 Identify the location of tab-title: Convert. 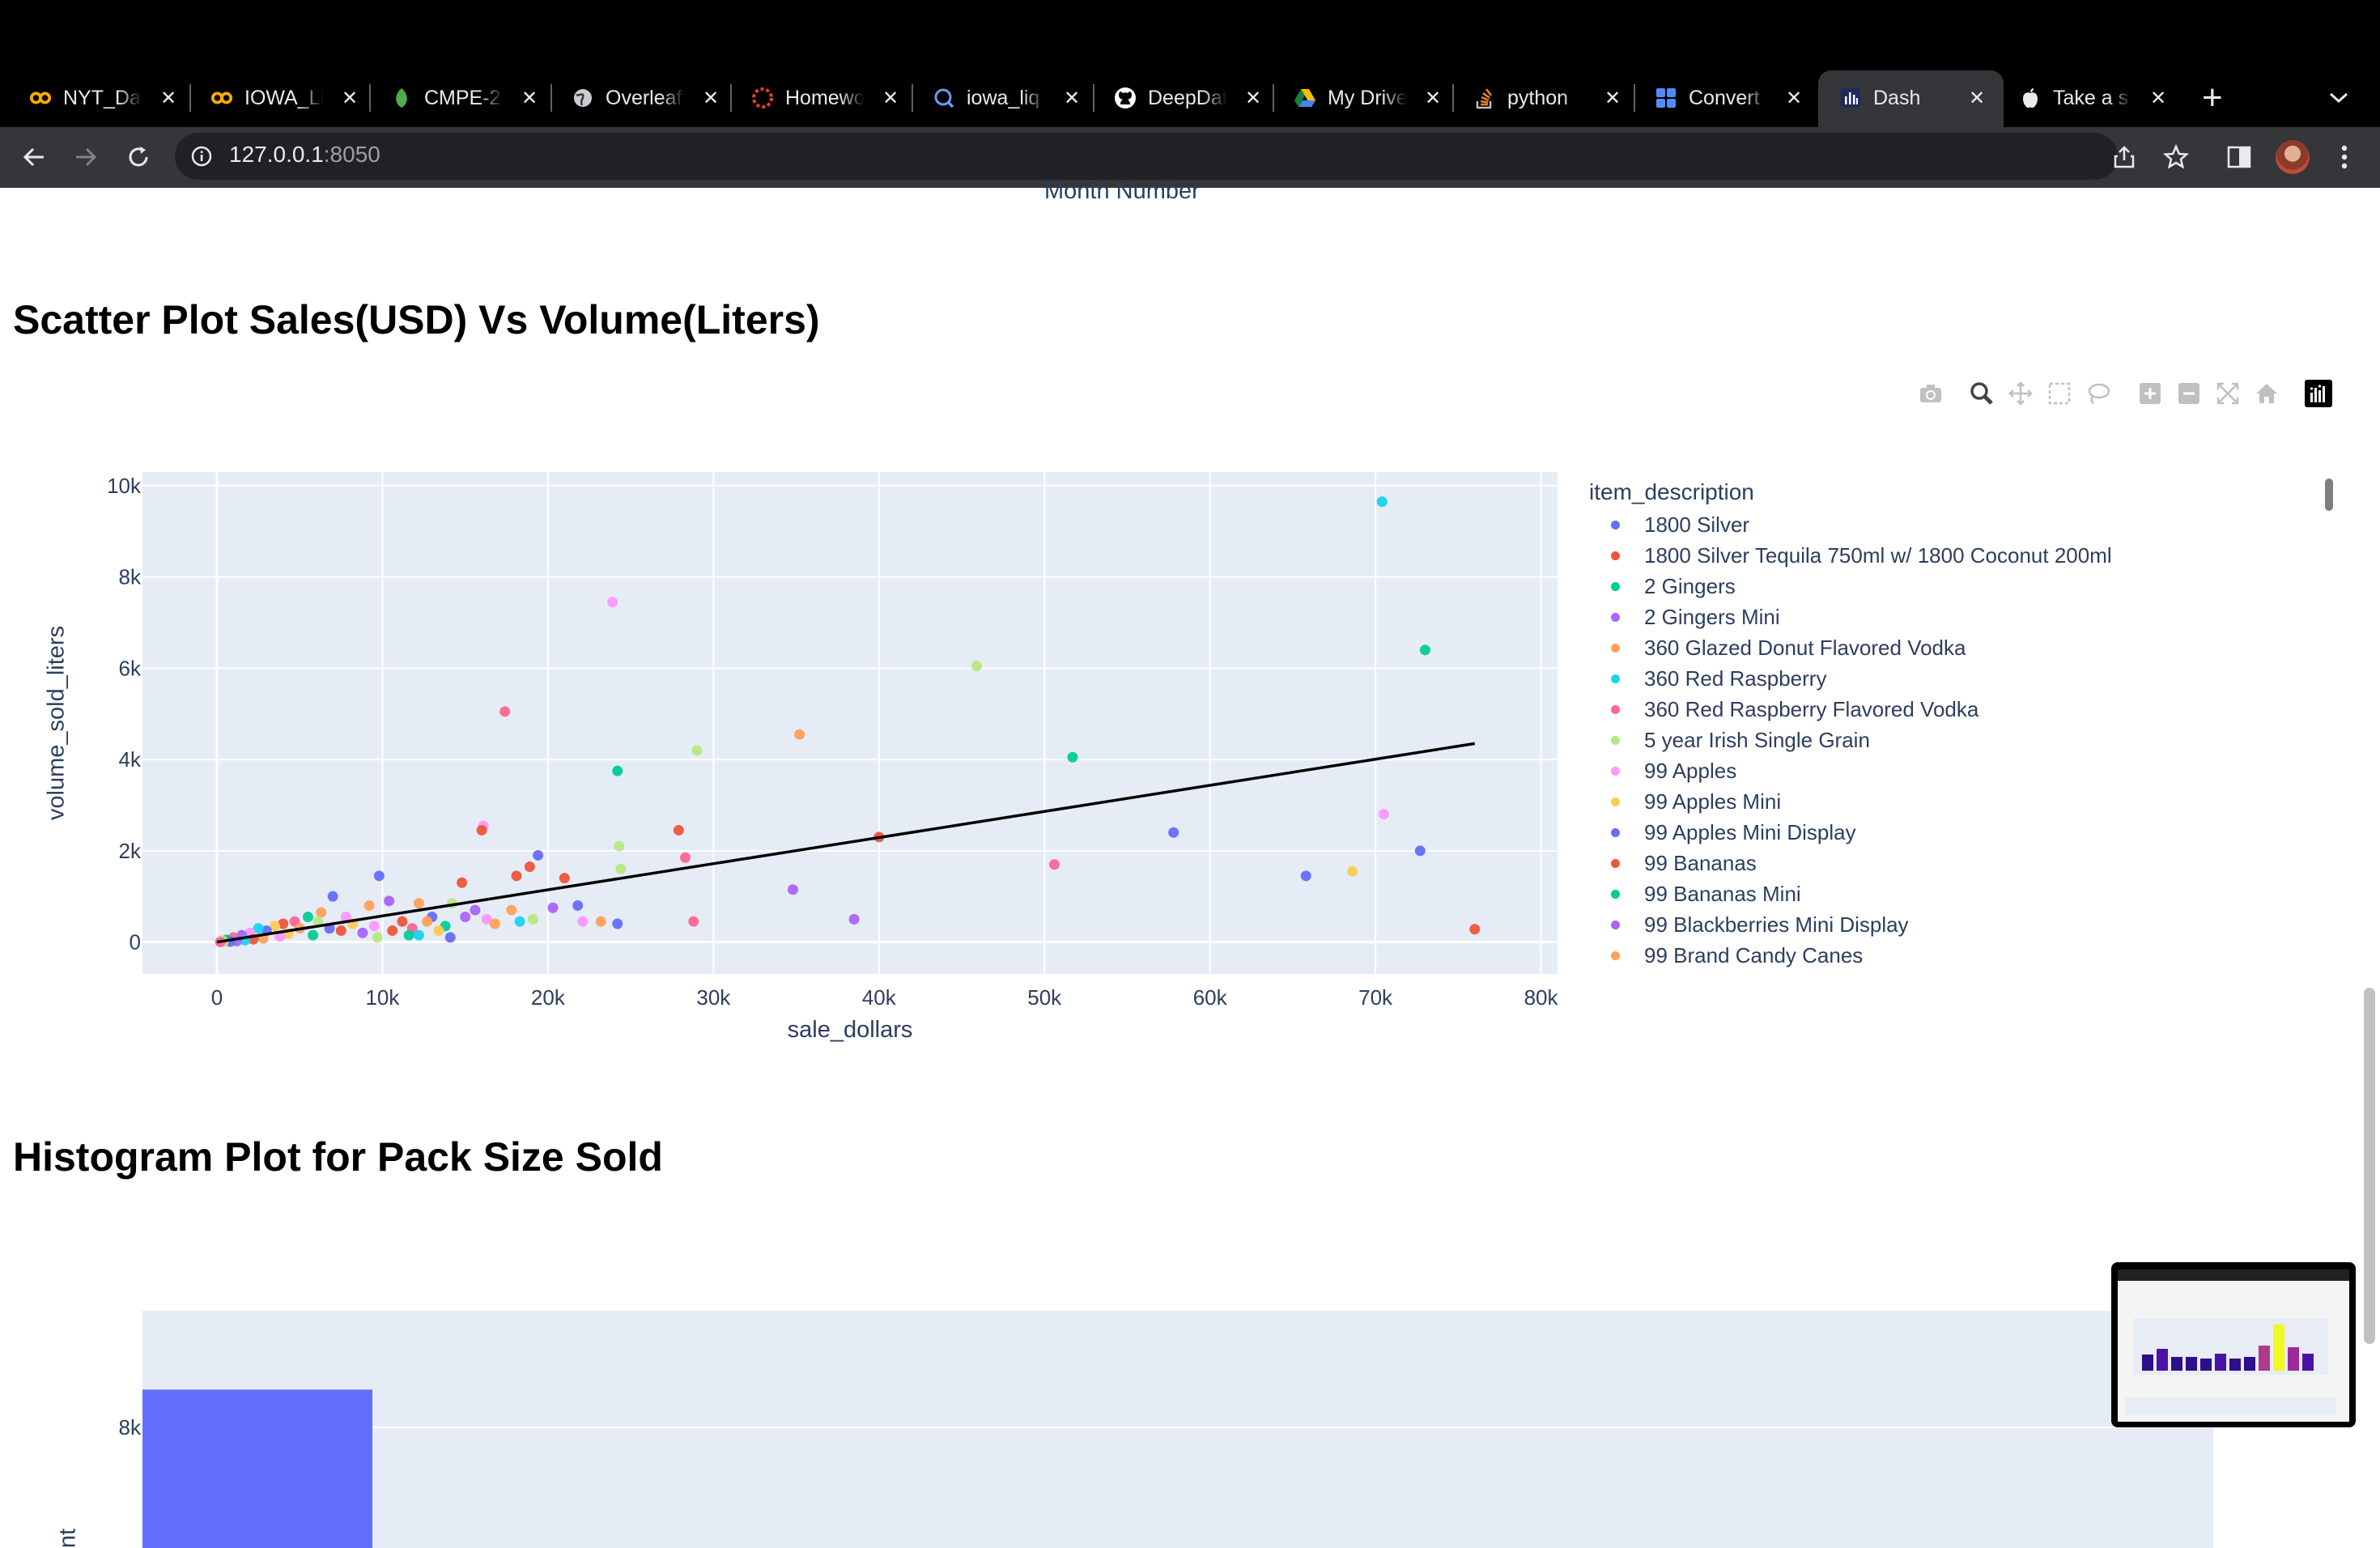
(1725, 97).